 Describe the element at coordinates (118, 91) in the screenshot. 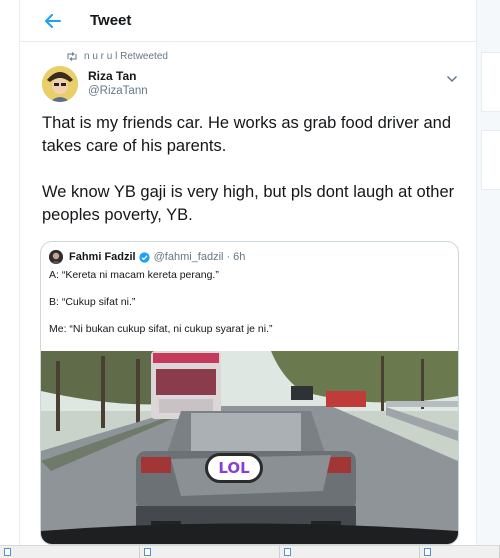

I see `author-handle: @RizaTann` at that location.